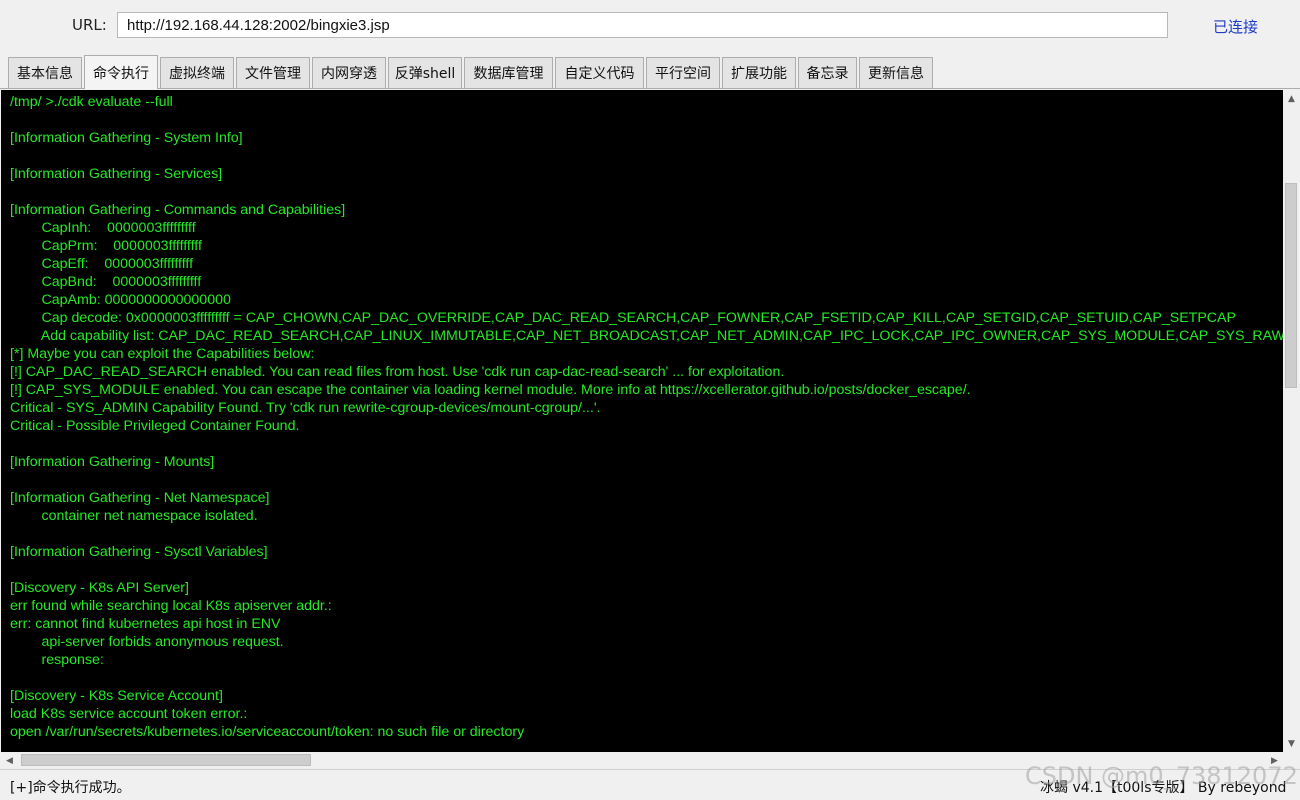 Image resolution: width=1300 pixels, height=800 pixels. Describe the element at coordinates (103, 228) in the screenshot. I see `terminal-line: CapInh: 0000003fffffffff` at that location.